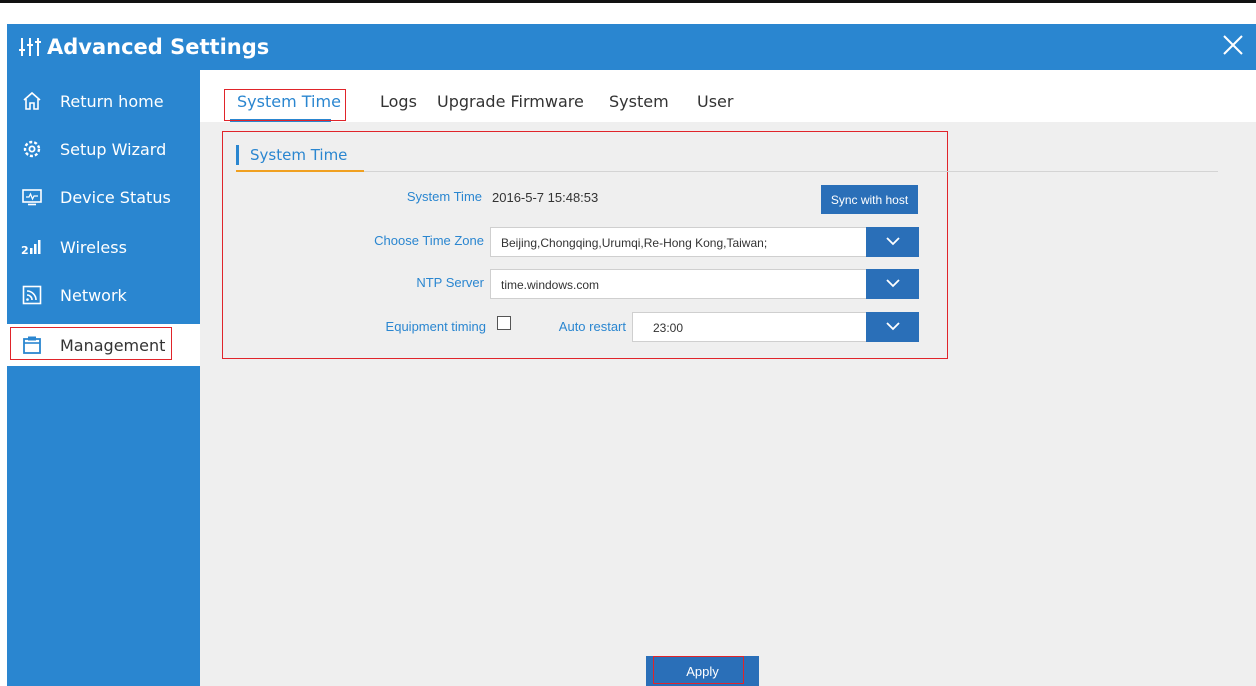 The image size is (1256, 686). I want to click on section-title: System Time, so click(291, 155).